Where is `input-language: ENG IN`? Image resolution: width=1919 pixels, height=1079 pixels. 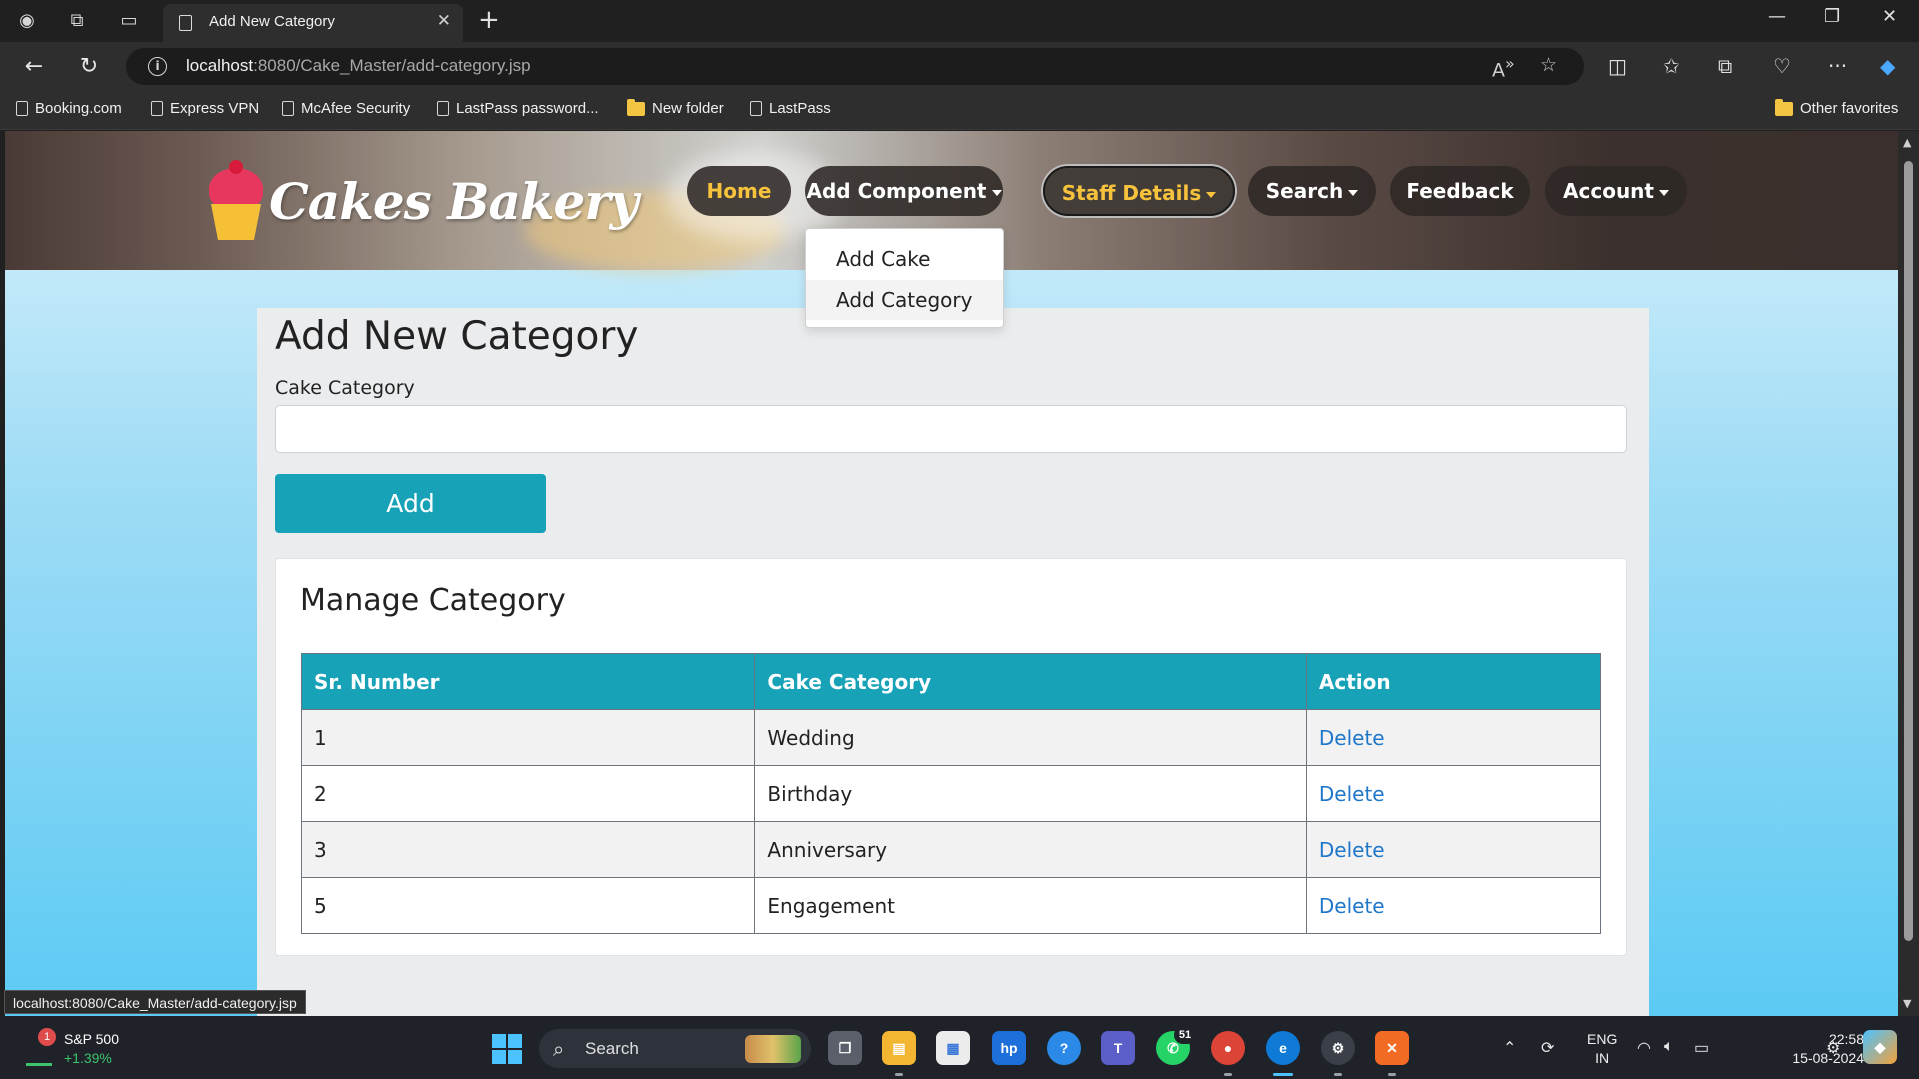
input-language: ENG IN is located at coordinates (1602, 1049).